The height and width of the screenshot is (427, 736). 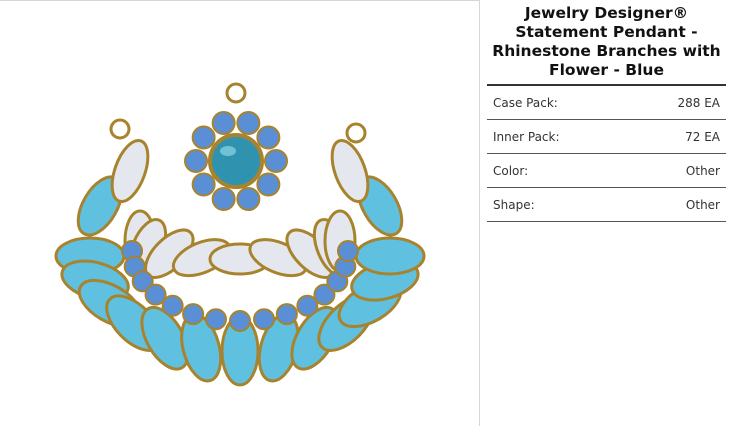 What do you see at coordinates (558, 170) in the screenshot?
I see `spec-label: Color:` at bounding box center [558, 170].